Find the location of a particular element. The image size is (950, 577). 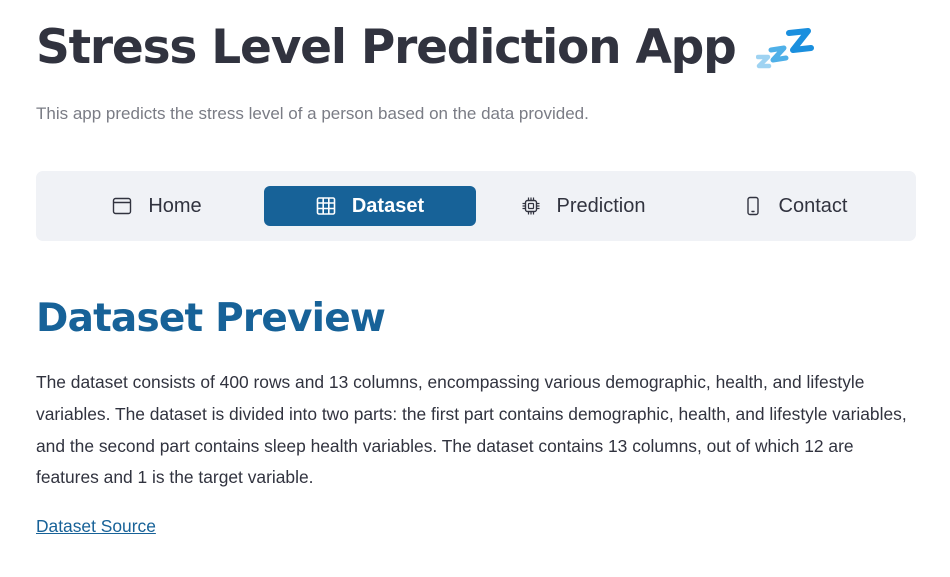

nav-item-label: Prediction is located at coordinates (601, 205).